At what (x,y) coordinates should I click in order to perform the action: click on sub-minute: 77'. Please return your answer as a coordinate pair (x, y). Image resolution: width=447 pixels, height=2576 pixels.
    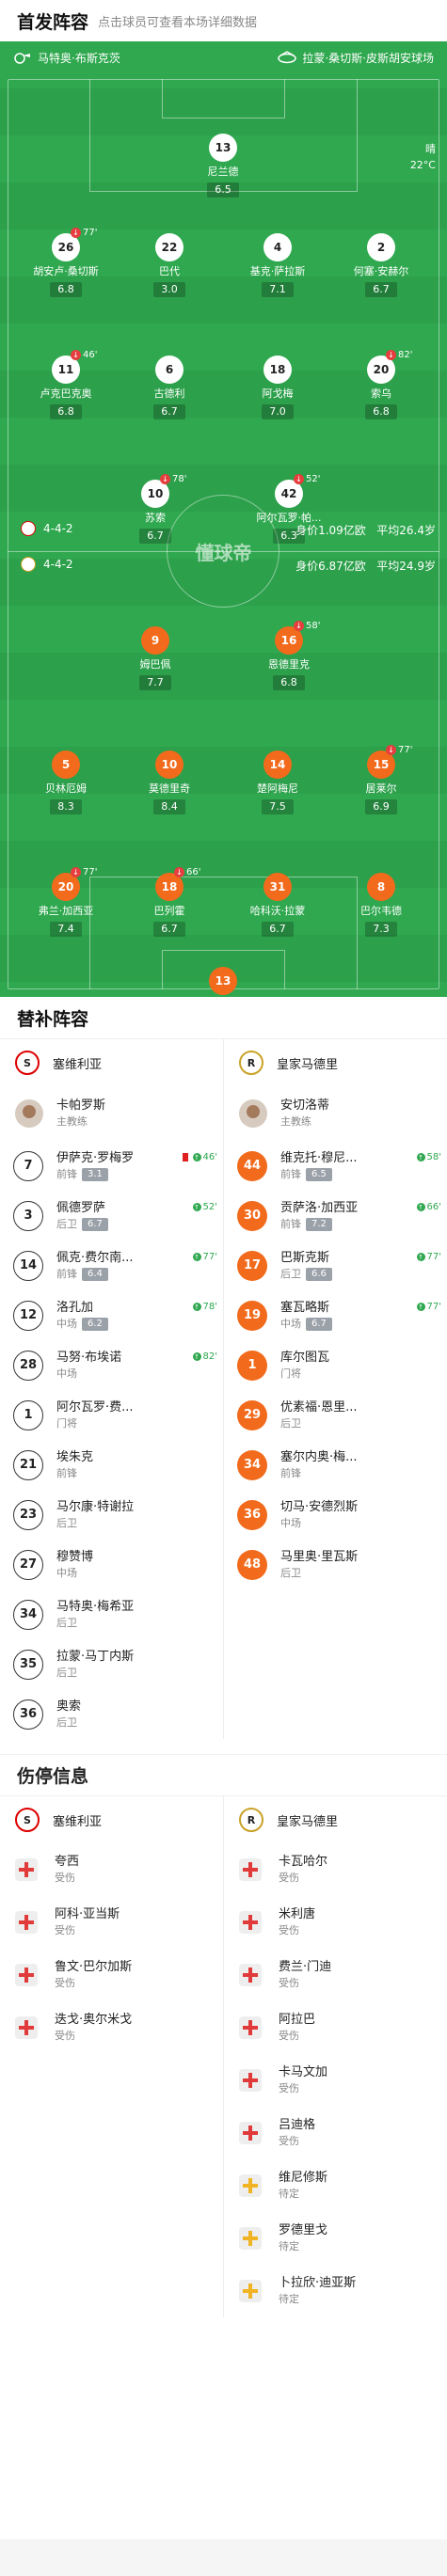
    Looking at the image, I should click on (406, 750).